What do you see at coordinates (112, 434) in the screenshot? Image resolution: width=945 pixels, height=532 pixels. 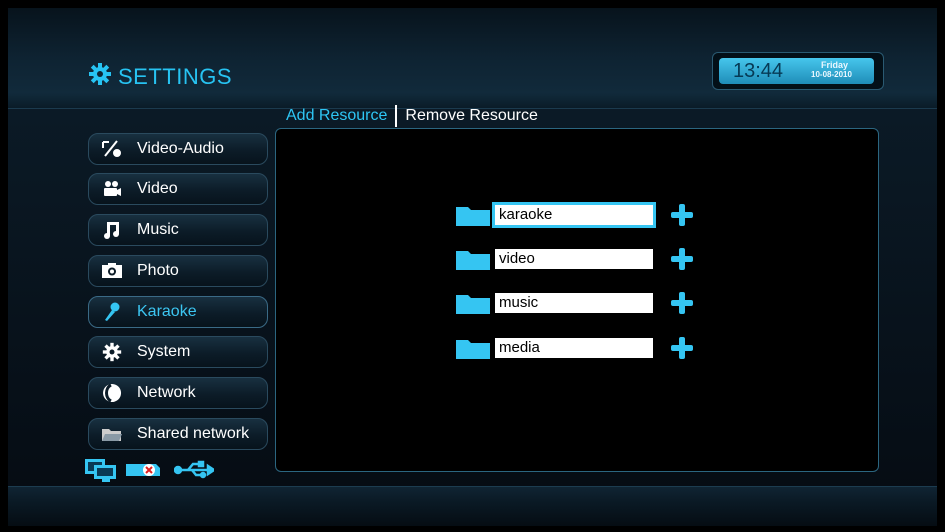 I see `shared-folder-icon` at bounding box center [112, 434].